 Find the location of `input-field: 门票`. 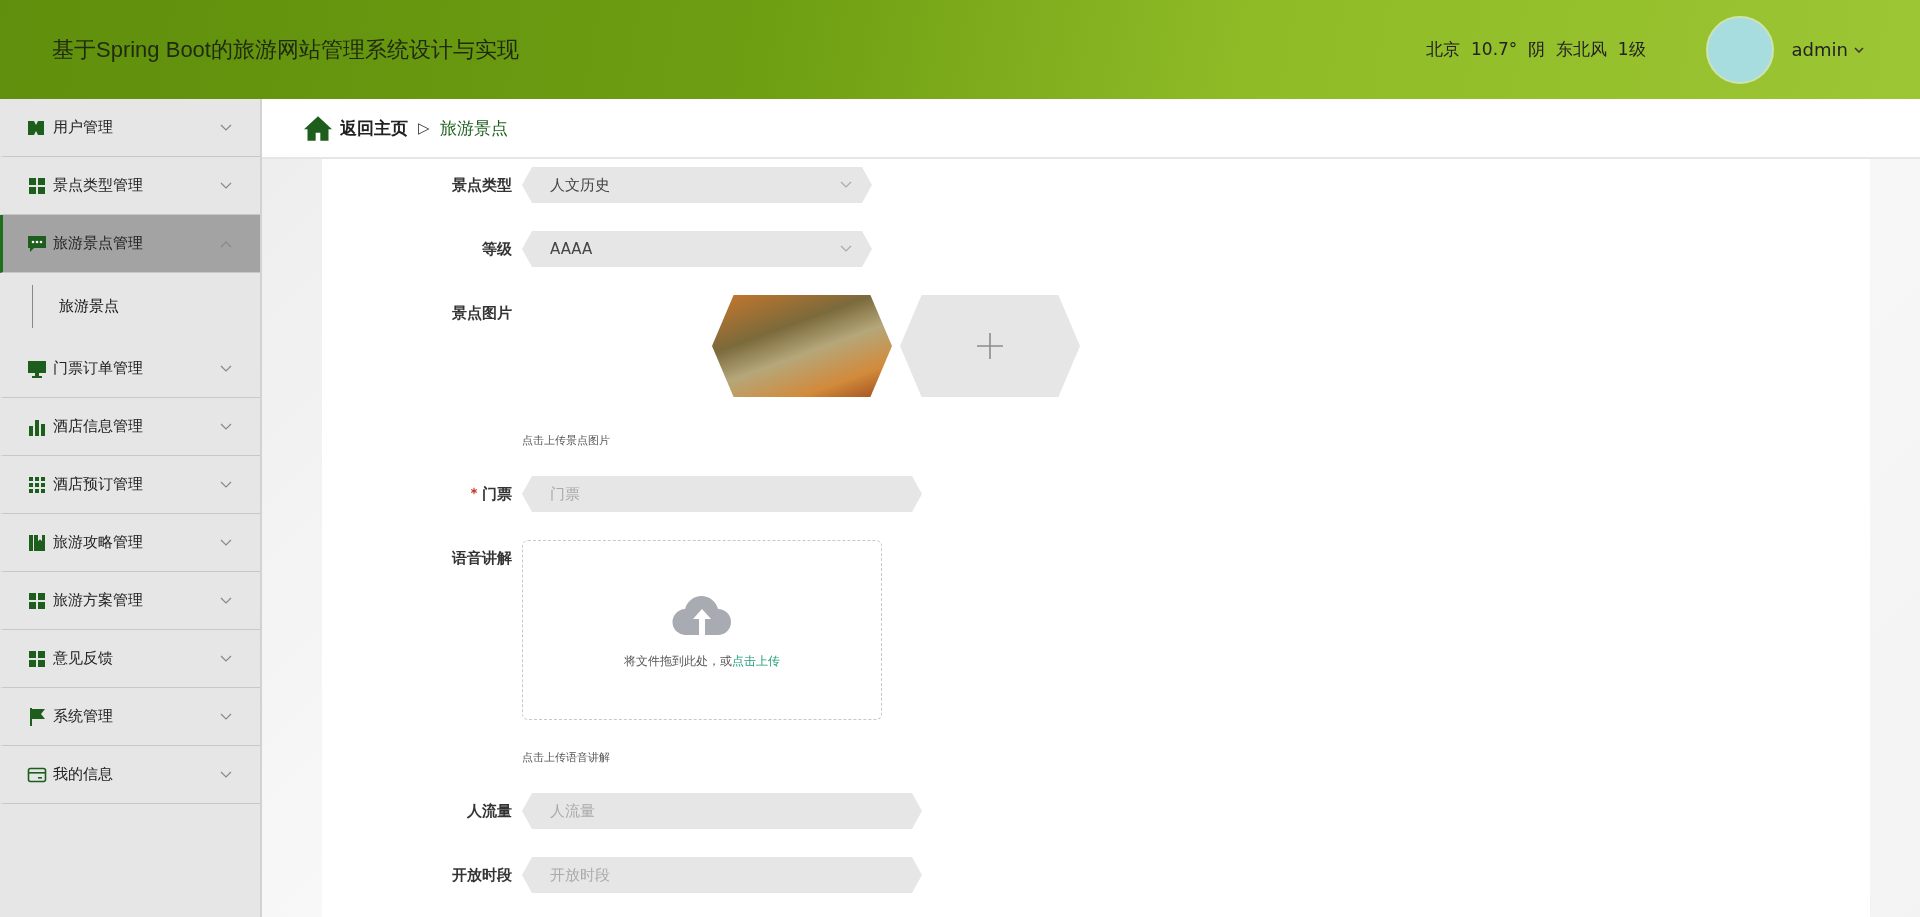

input-field: 门票 is located at coordinates (722, 494).